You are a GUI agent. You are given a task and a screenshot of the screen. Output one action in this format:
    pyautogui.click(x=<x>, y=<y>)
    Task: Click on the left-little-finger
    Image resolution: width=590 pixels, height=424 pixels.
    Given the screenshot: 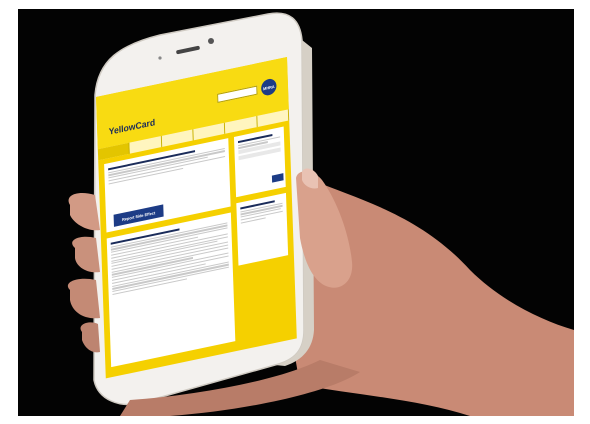 What is the action you would take?
    pyautogui.click(x=90, y=337)
    